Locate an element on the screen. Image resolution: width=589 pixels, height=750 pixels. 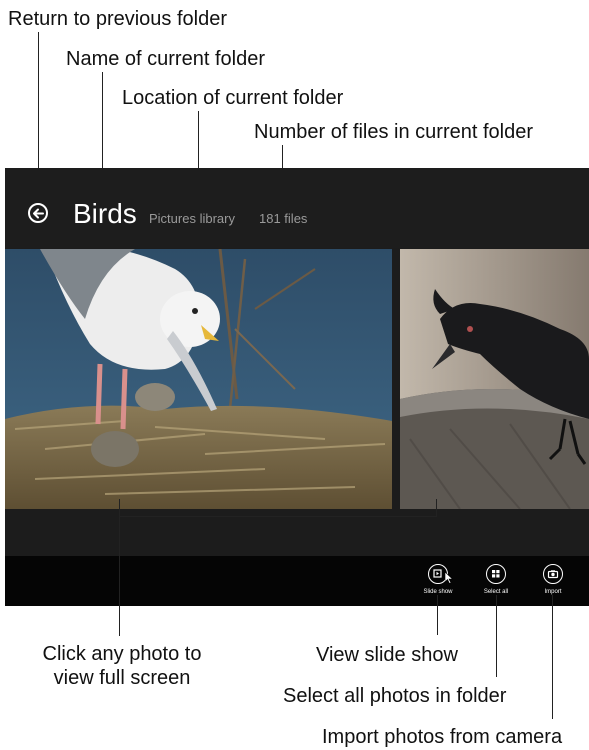
folder-title: Birds is located at coordinates (105, 213).